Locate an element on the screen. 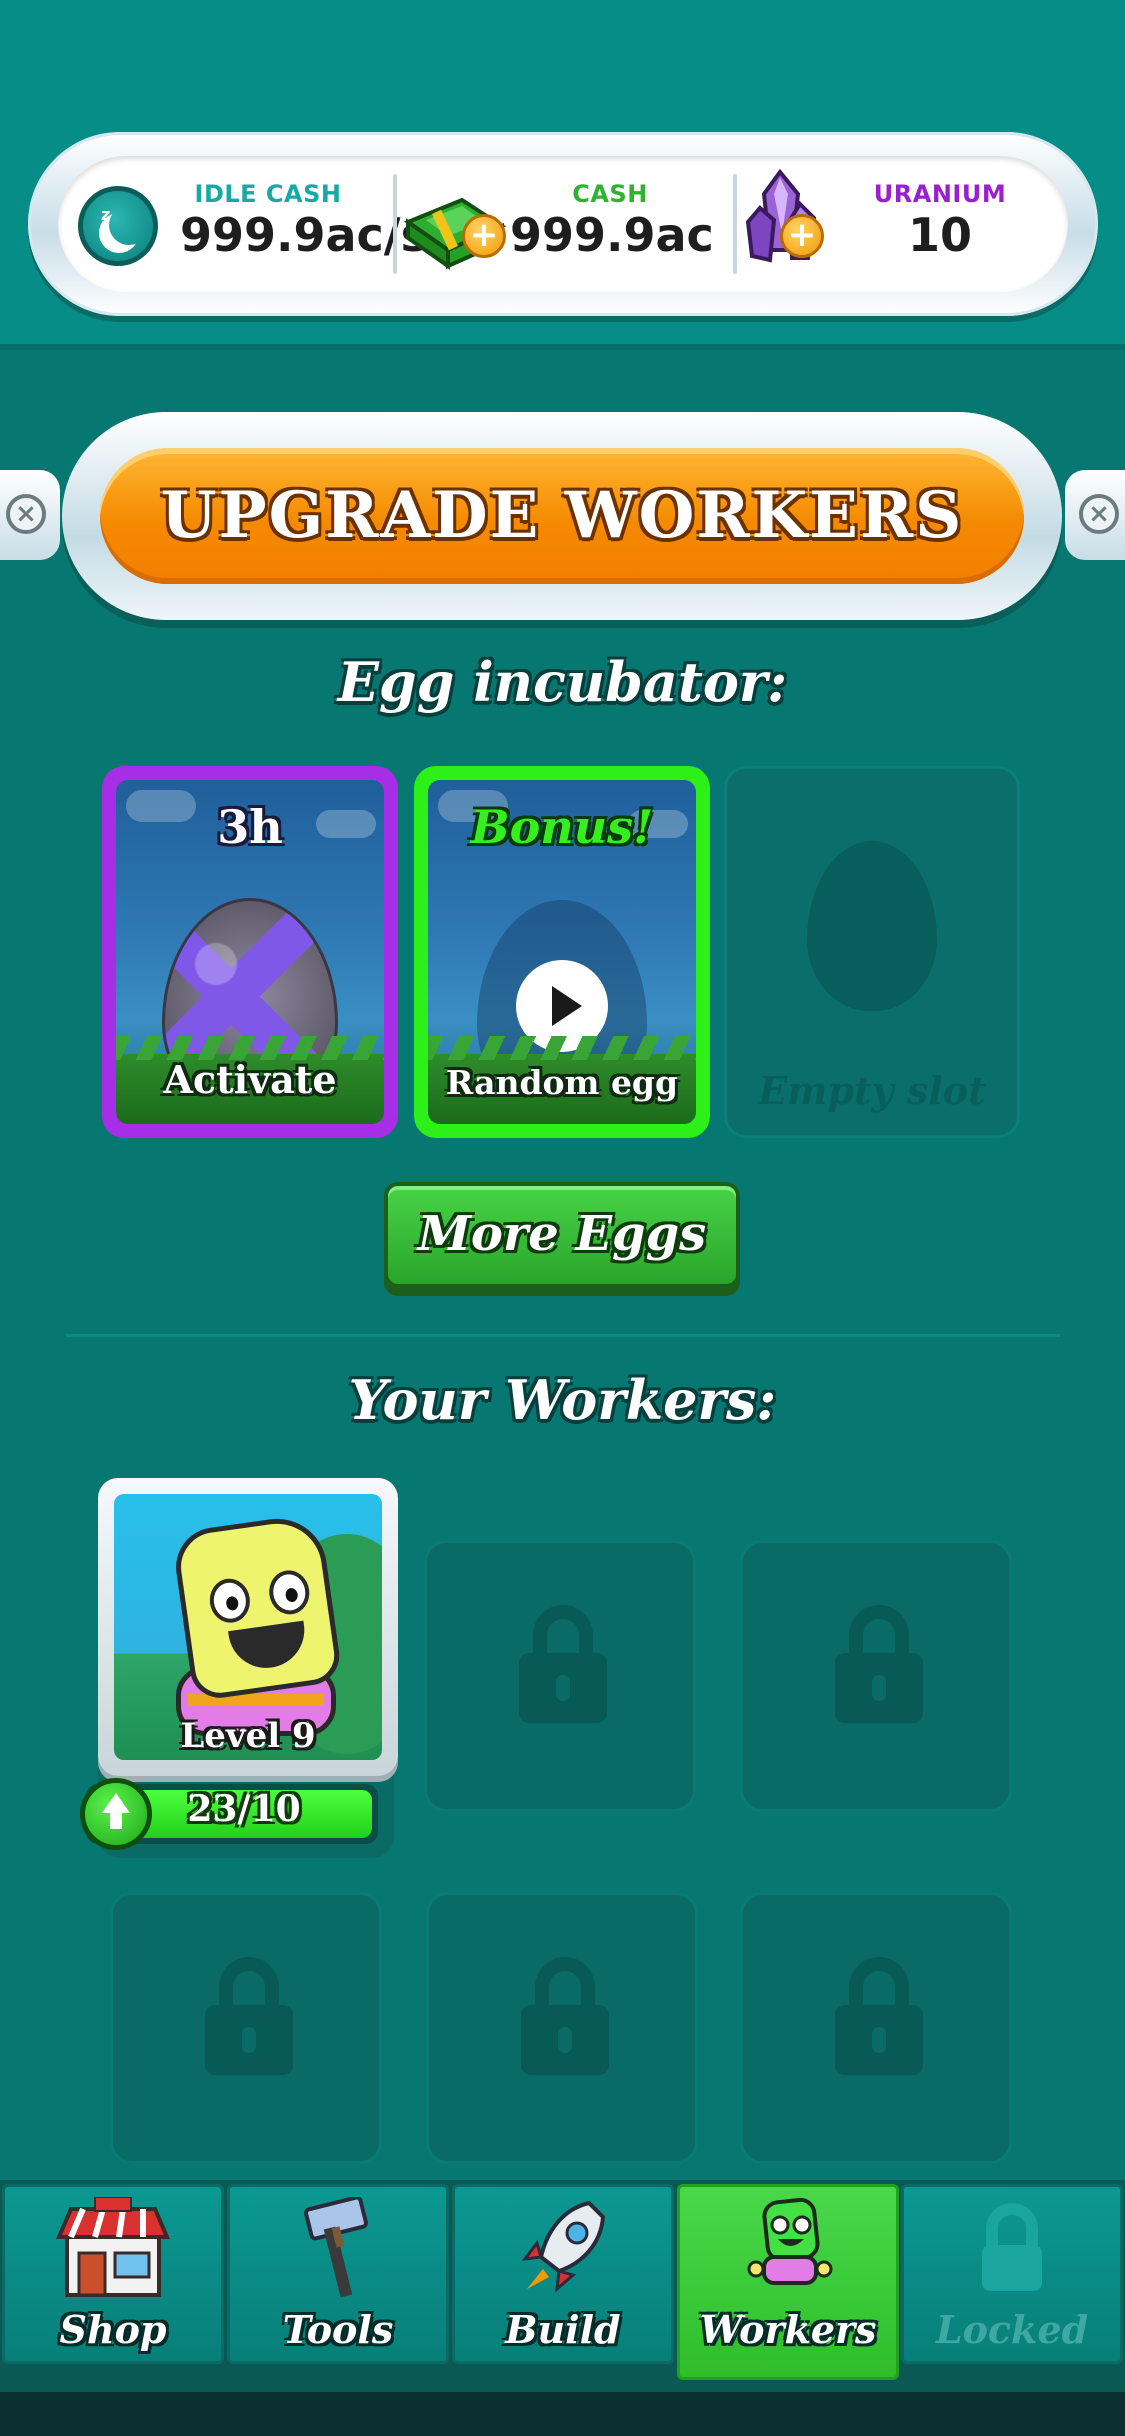 This screenshot has width=1125, height=2436. more-eggs-button: More Eggs is located at coordinates (562, 1235).